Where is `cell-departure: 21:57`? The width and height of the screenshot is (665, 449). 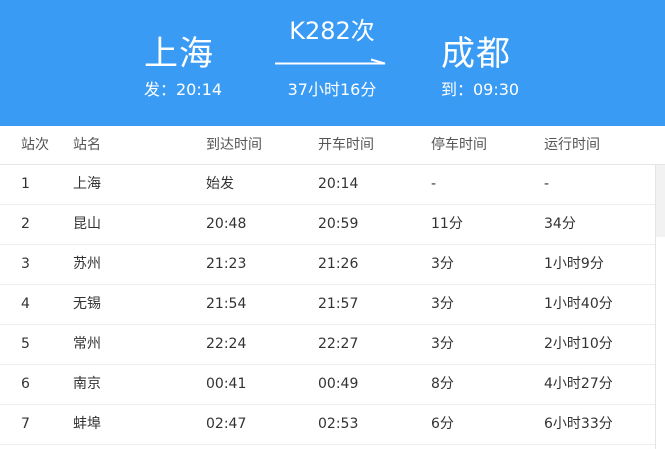
cell-departure: 21:57 is located at coordinates (338, 304).